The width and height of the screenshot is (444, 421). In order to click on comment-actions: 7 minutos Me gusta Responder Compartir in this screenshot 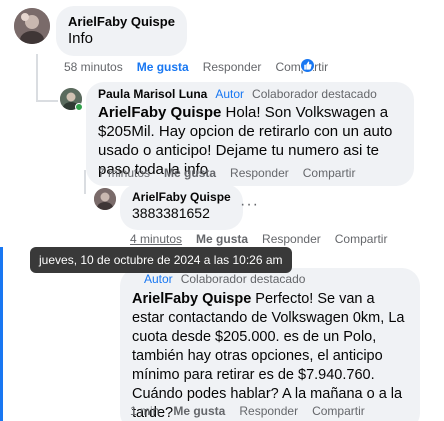, I will do `click(226, 173)`.